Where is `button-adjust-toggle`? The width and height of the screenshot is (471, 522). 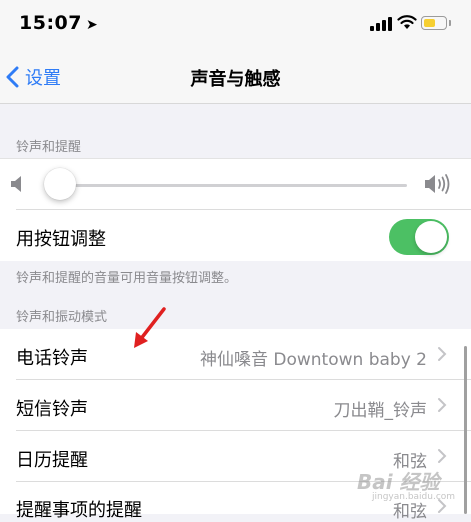 button-adjust-toggle is located at coordinates (419, 237).